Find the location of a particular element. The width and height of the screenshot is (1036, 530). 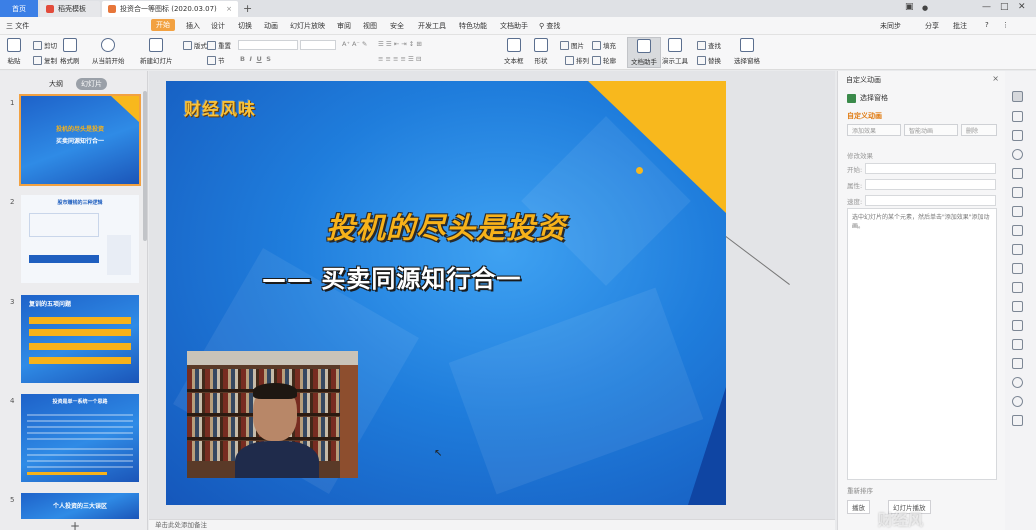

slide-thumbnail-1: 投机的尽头是投资 买卖同源知行合一 is located at coordinates (80, 140).